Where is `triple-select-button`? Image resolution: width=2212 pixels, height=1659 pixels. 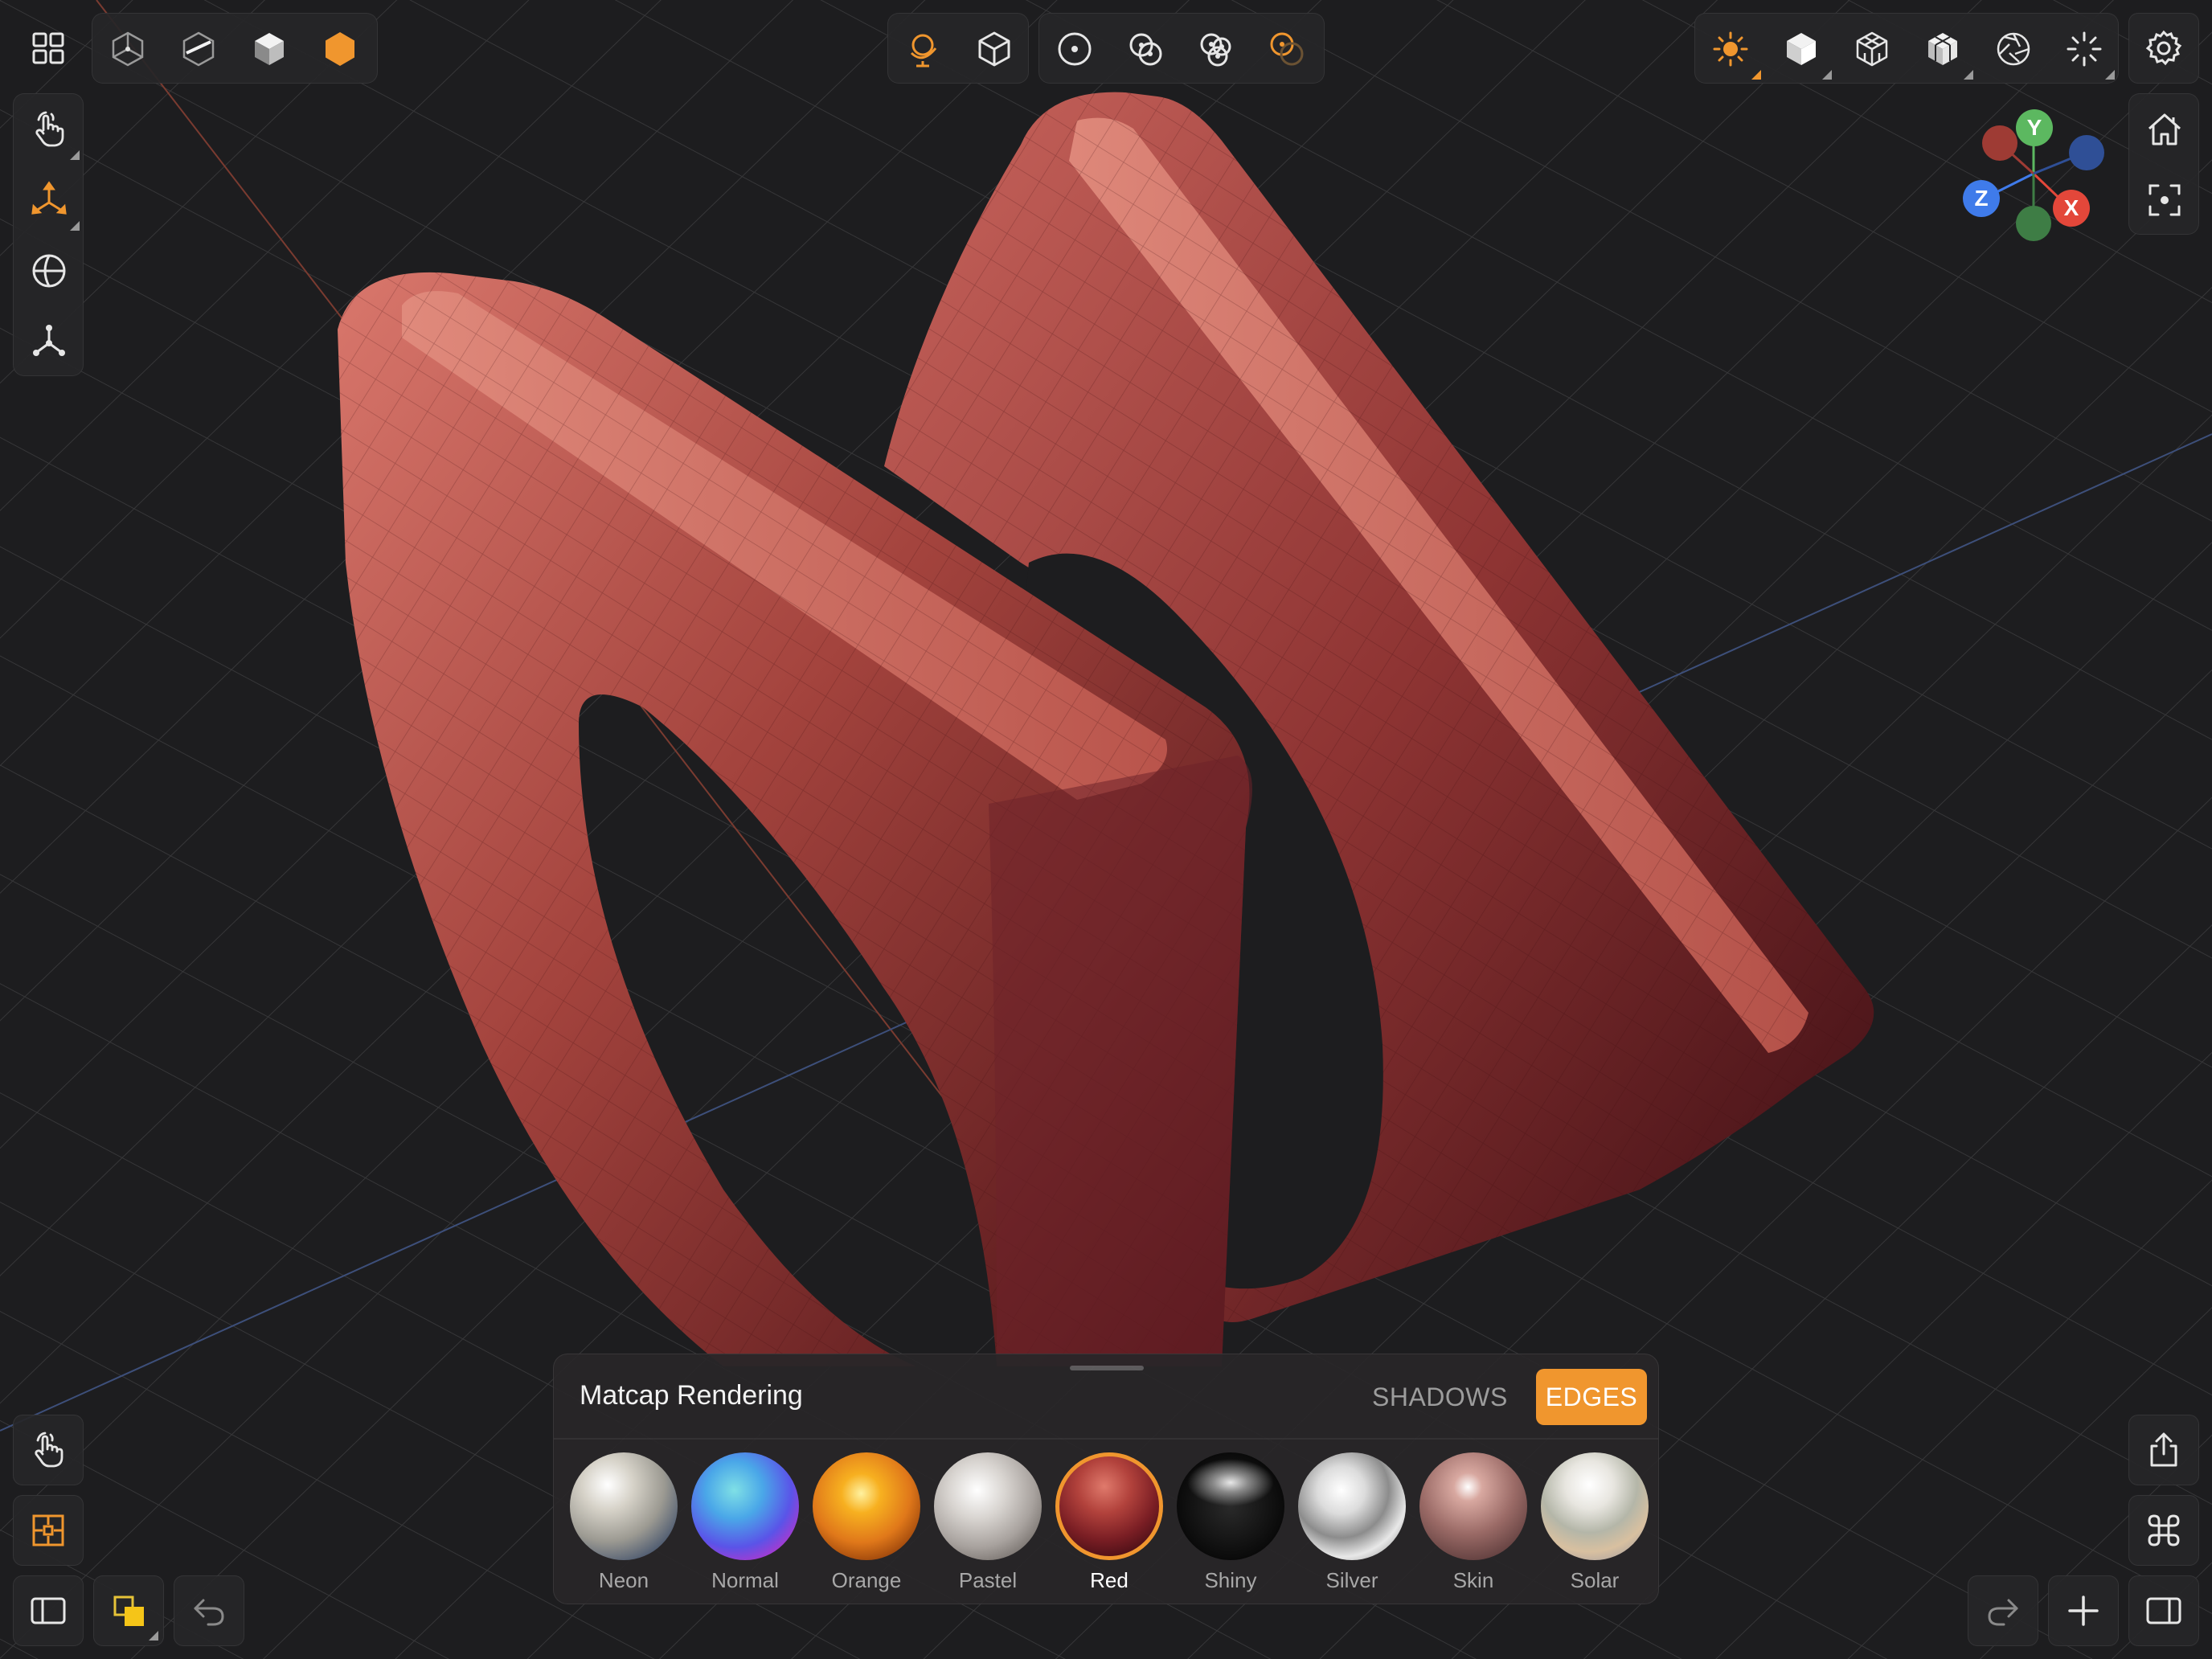
triple-select-button is located at coordinates (1216, 49).